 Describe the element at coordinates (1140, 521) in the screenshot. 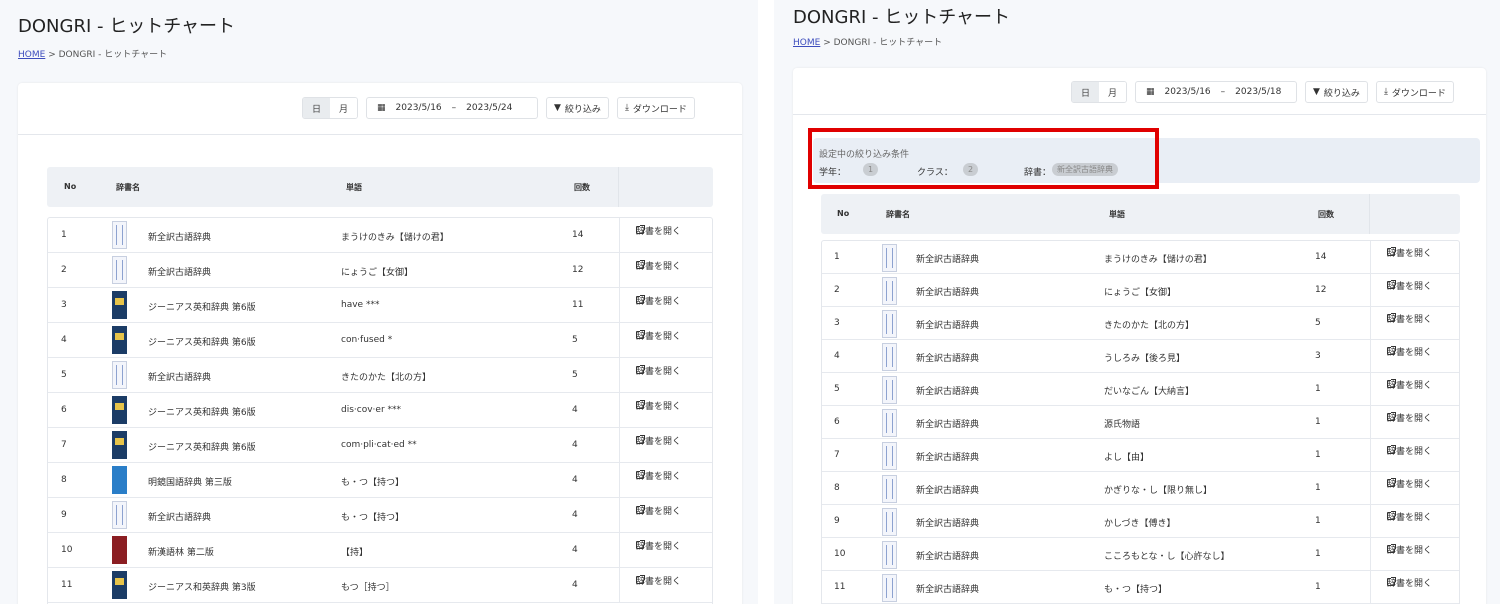

I see `table-row: 9 新全訳古語辞典 かしづき【傅き】 1 辞書を開く` at that location.